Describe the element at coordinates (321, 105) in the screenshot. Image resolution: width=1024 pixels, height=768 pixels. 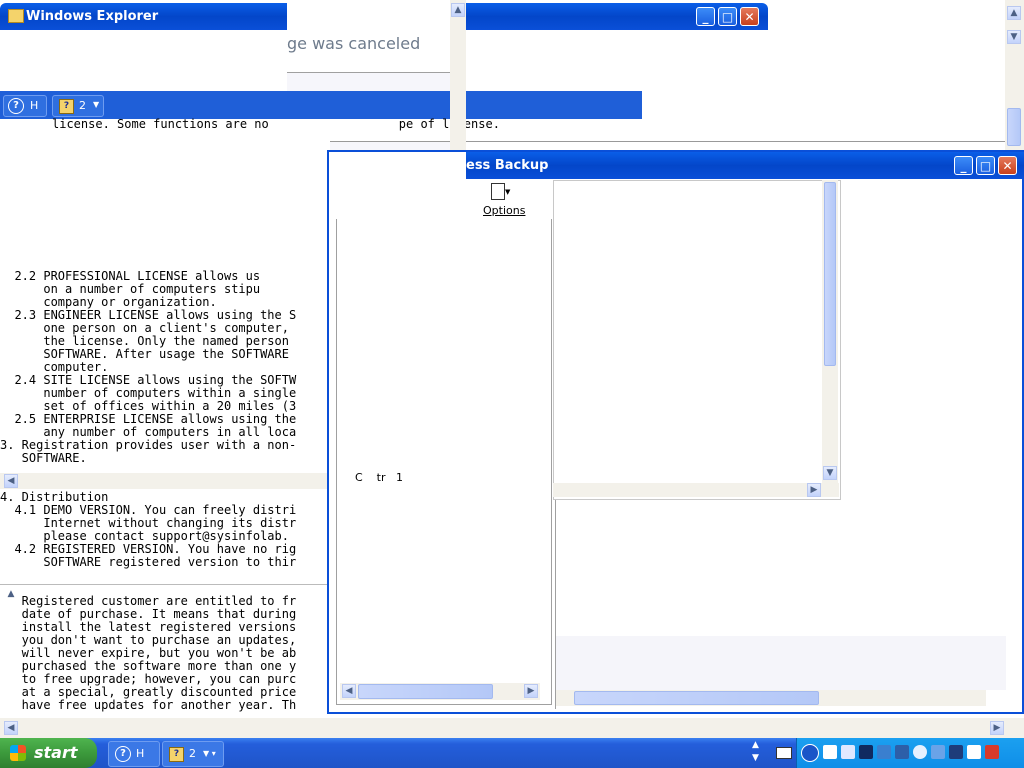
I see `help-toolbar: ? H ? 2 ▼` at that location.